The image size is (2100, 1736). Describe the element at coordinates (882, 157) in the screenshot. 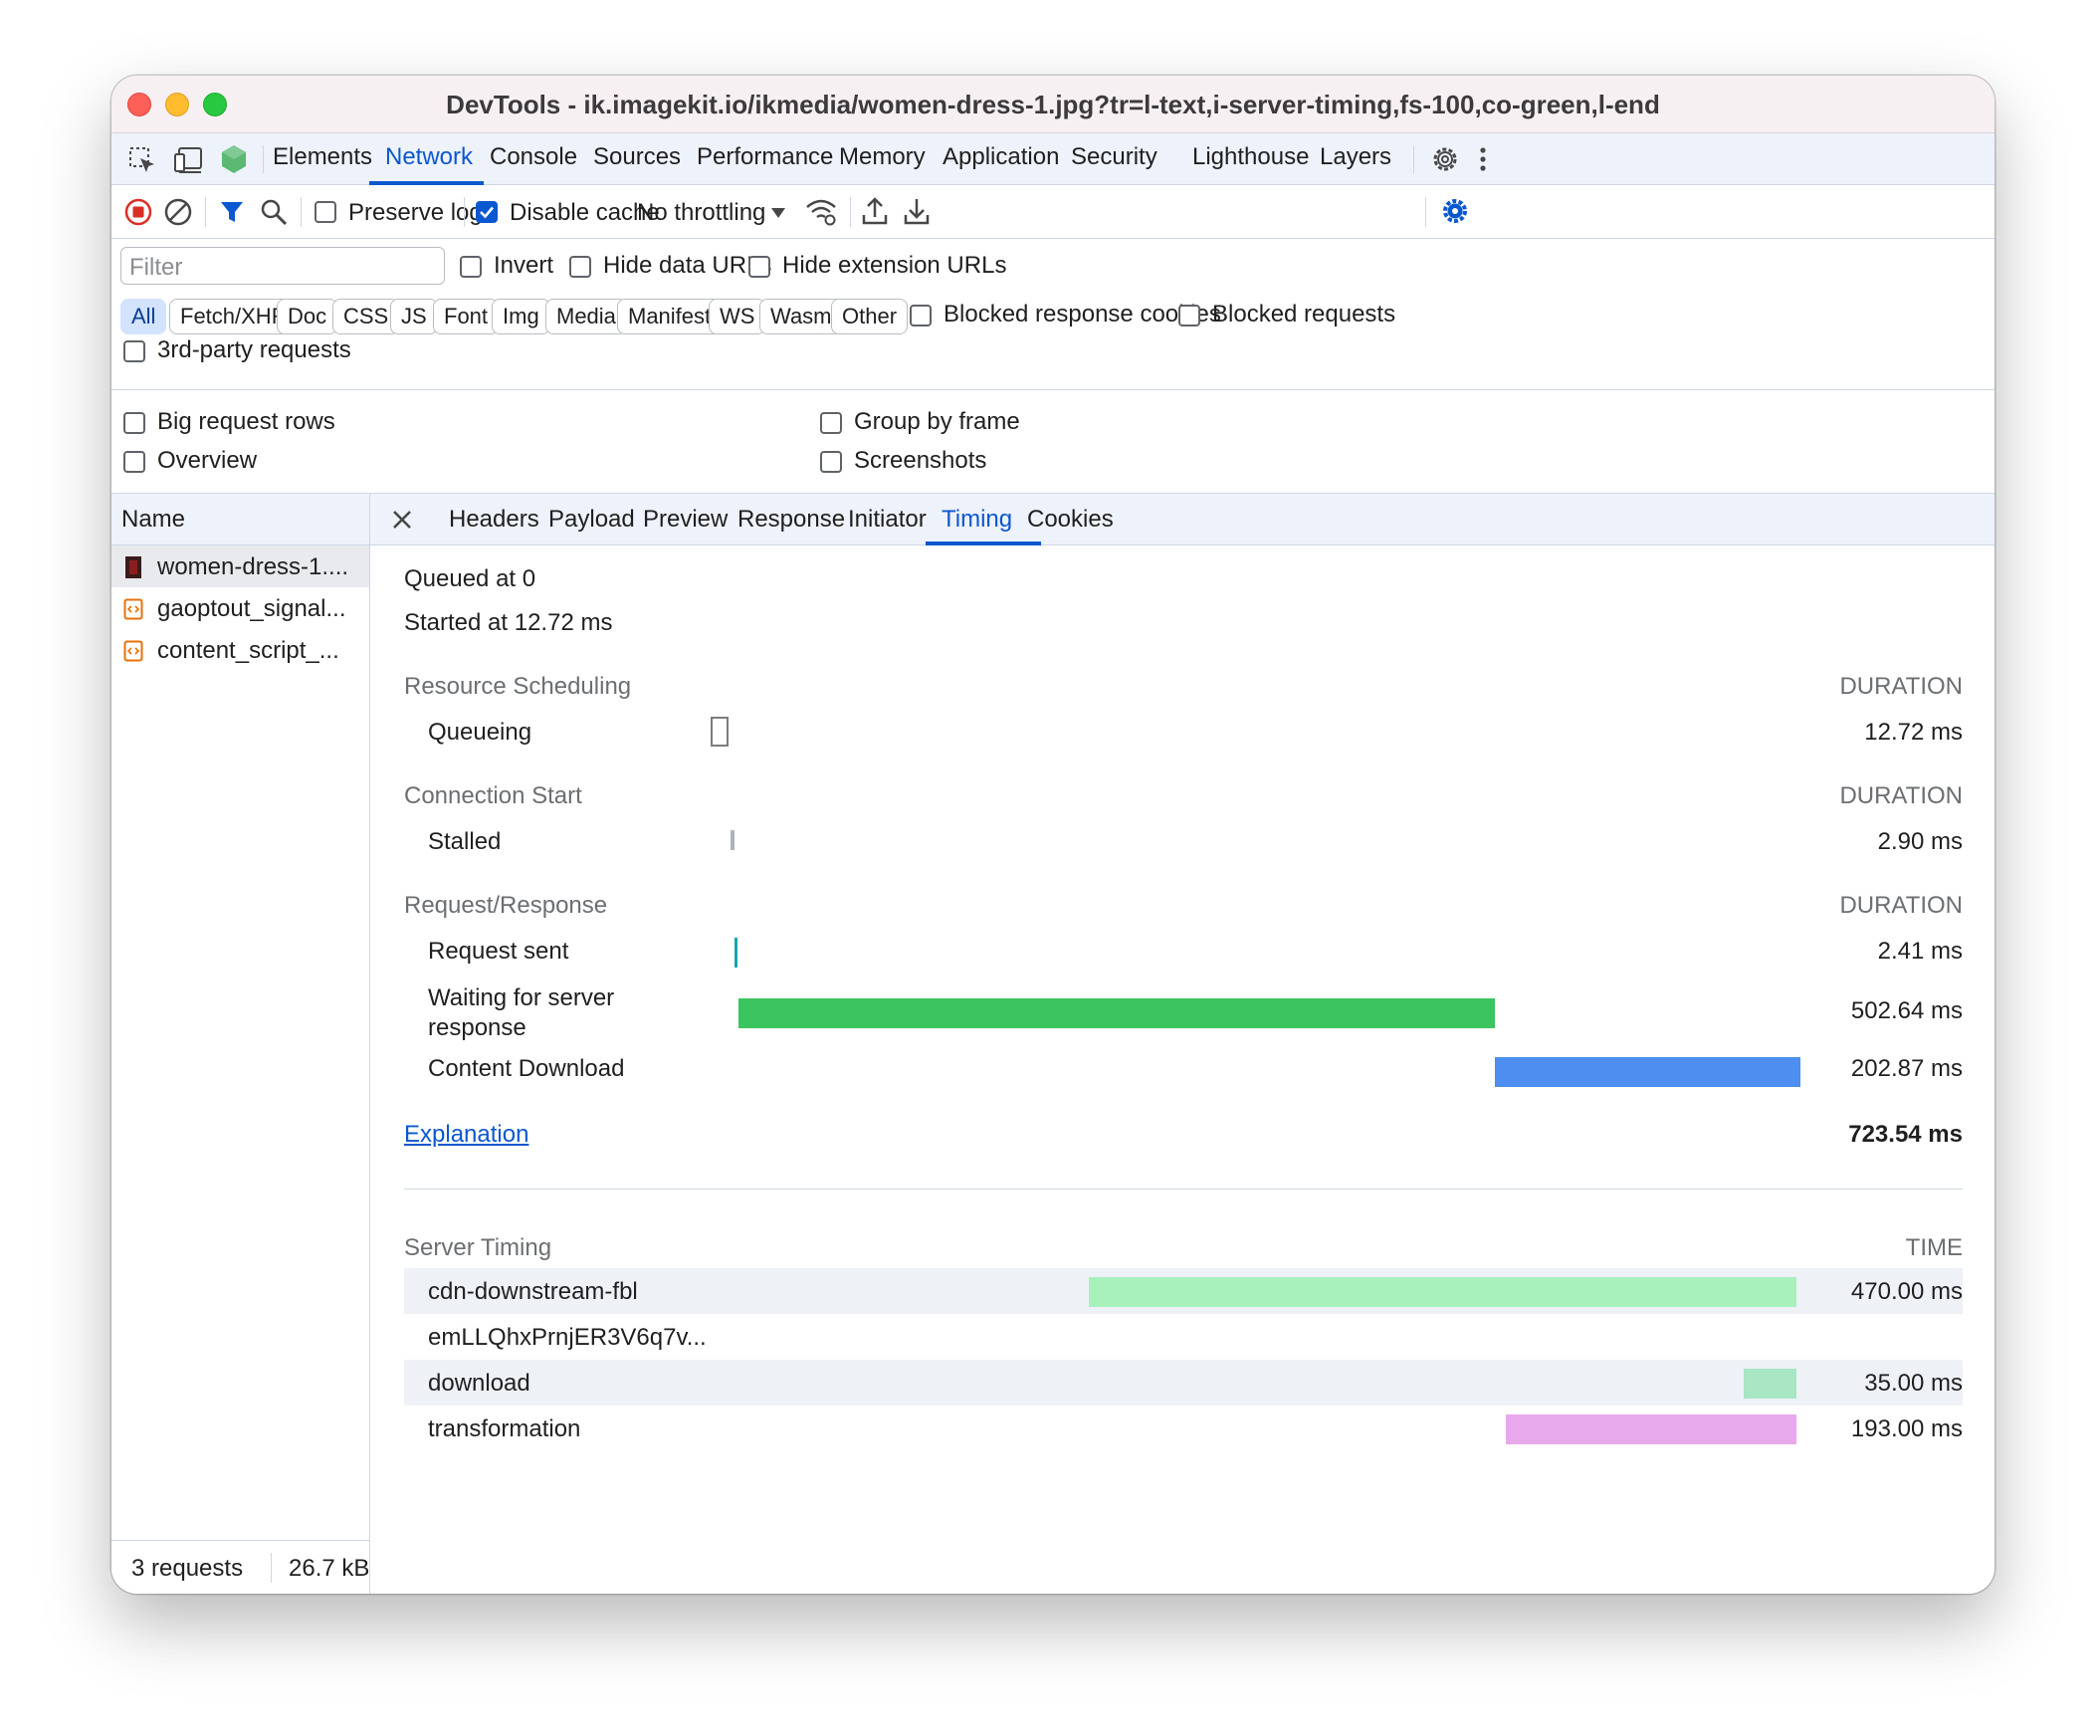

I see `tab-memory: Memory` at that location.